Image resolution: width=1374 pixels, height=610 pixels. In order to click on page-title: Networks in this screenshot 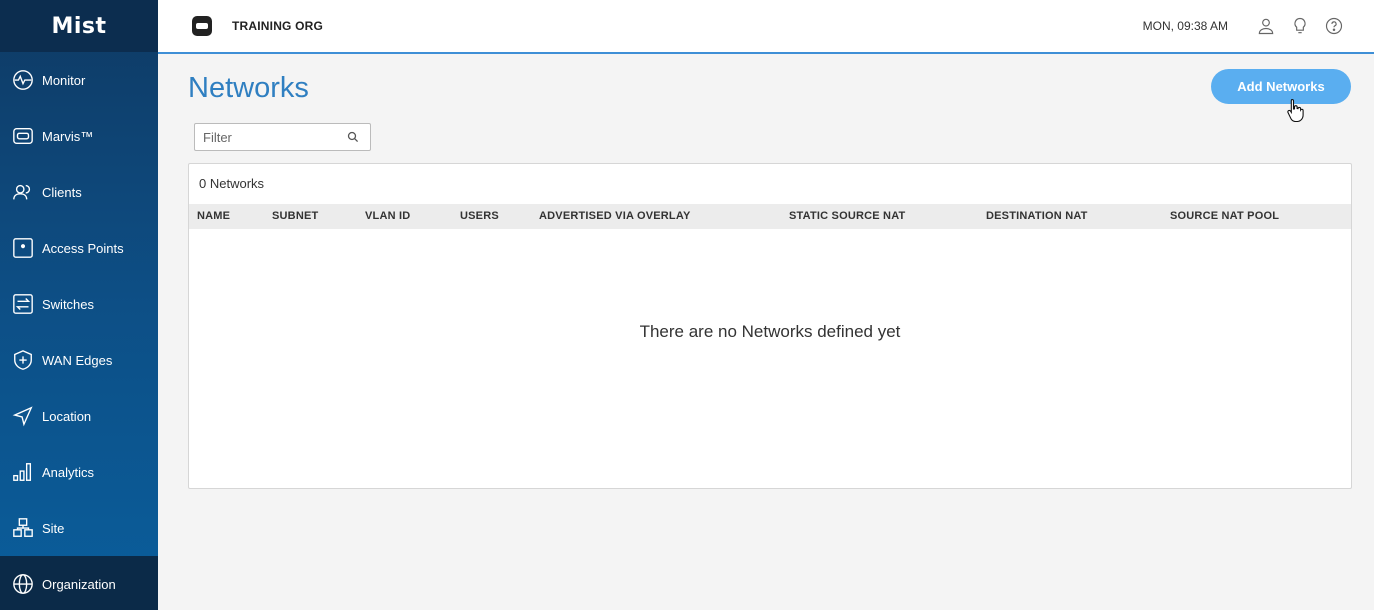, I will do `click(248, 88)`.